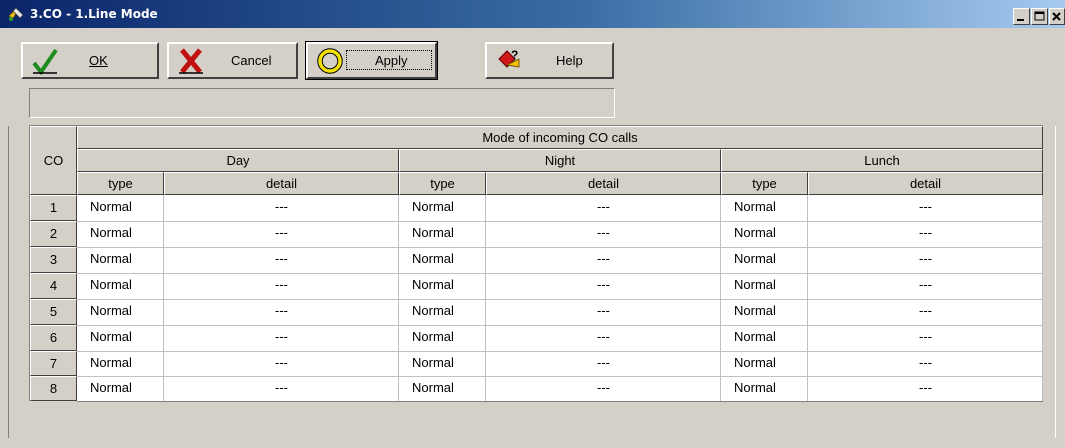  I want to click on row-header: 2, so click(53, 234).